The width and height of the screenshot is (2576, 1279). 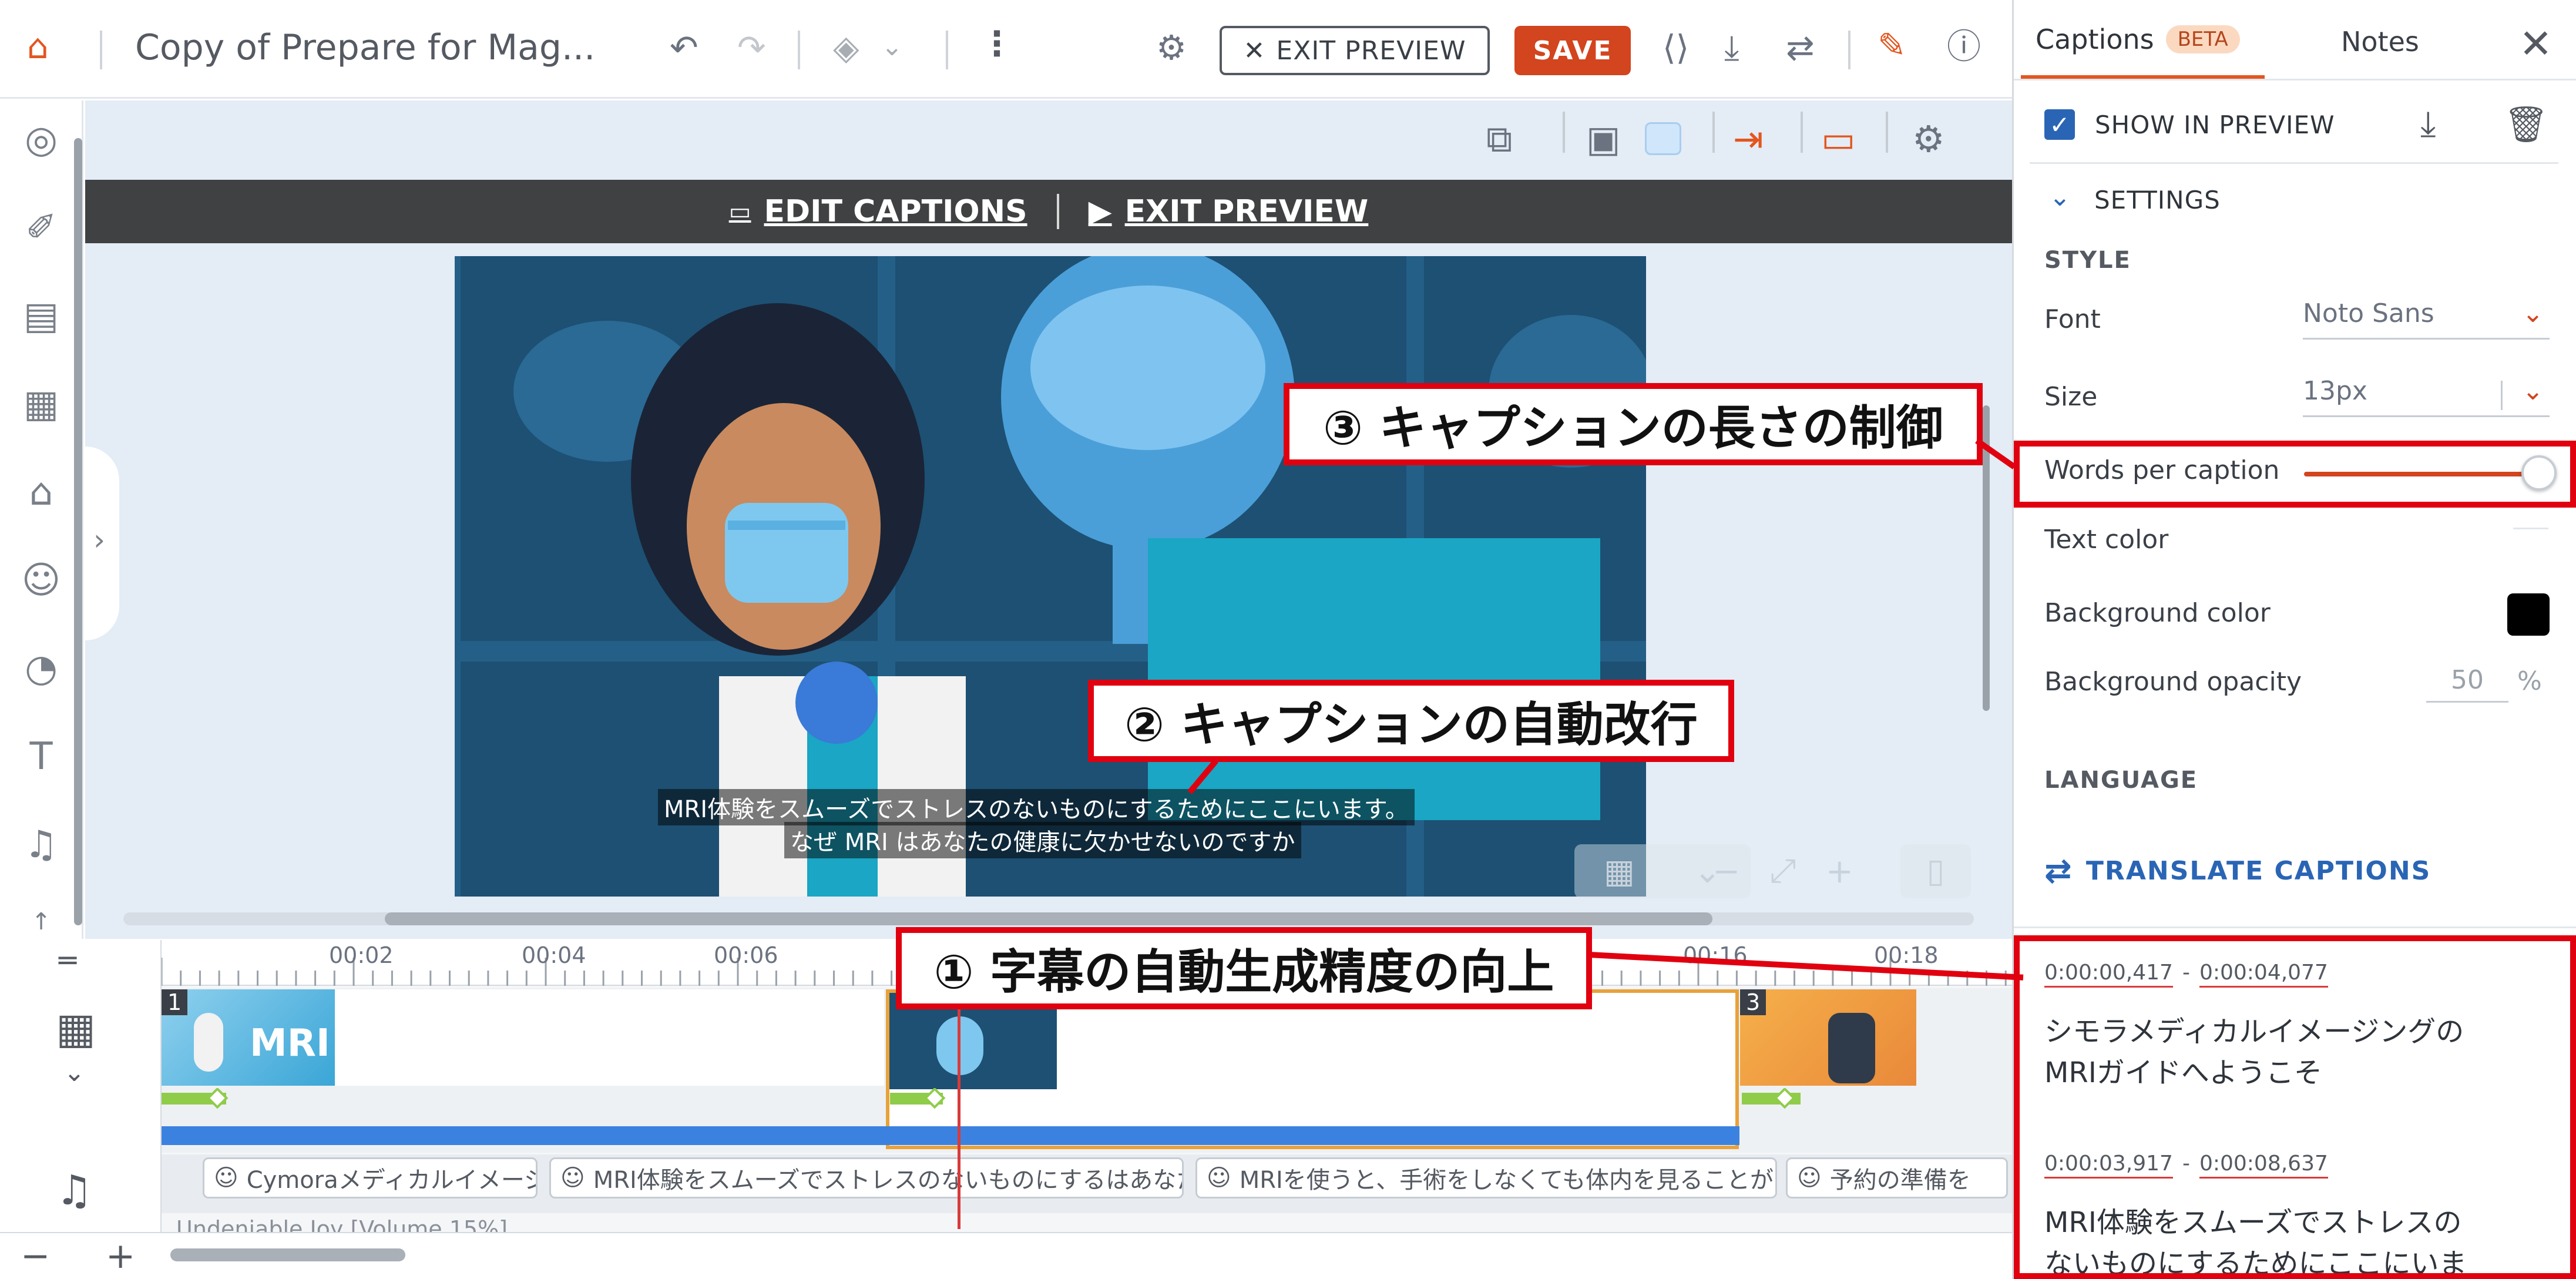 What do you see at coordinates (878, 212) in the screenshot?
I see `edit-captions-link: ▭ EDIT CAPTIONS` at bounding box center [878, 212].